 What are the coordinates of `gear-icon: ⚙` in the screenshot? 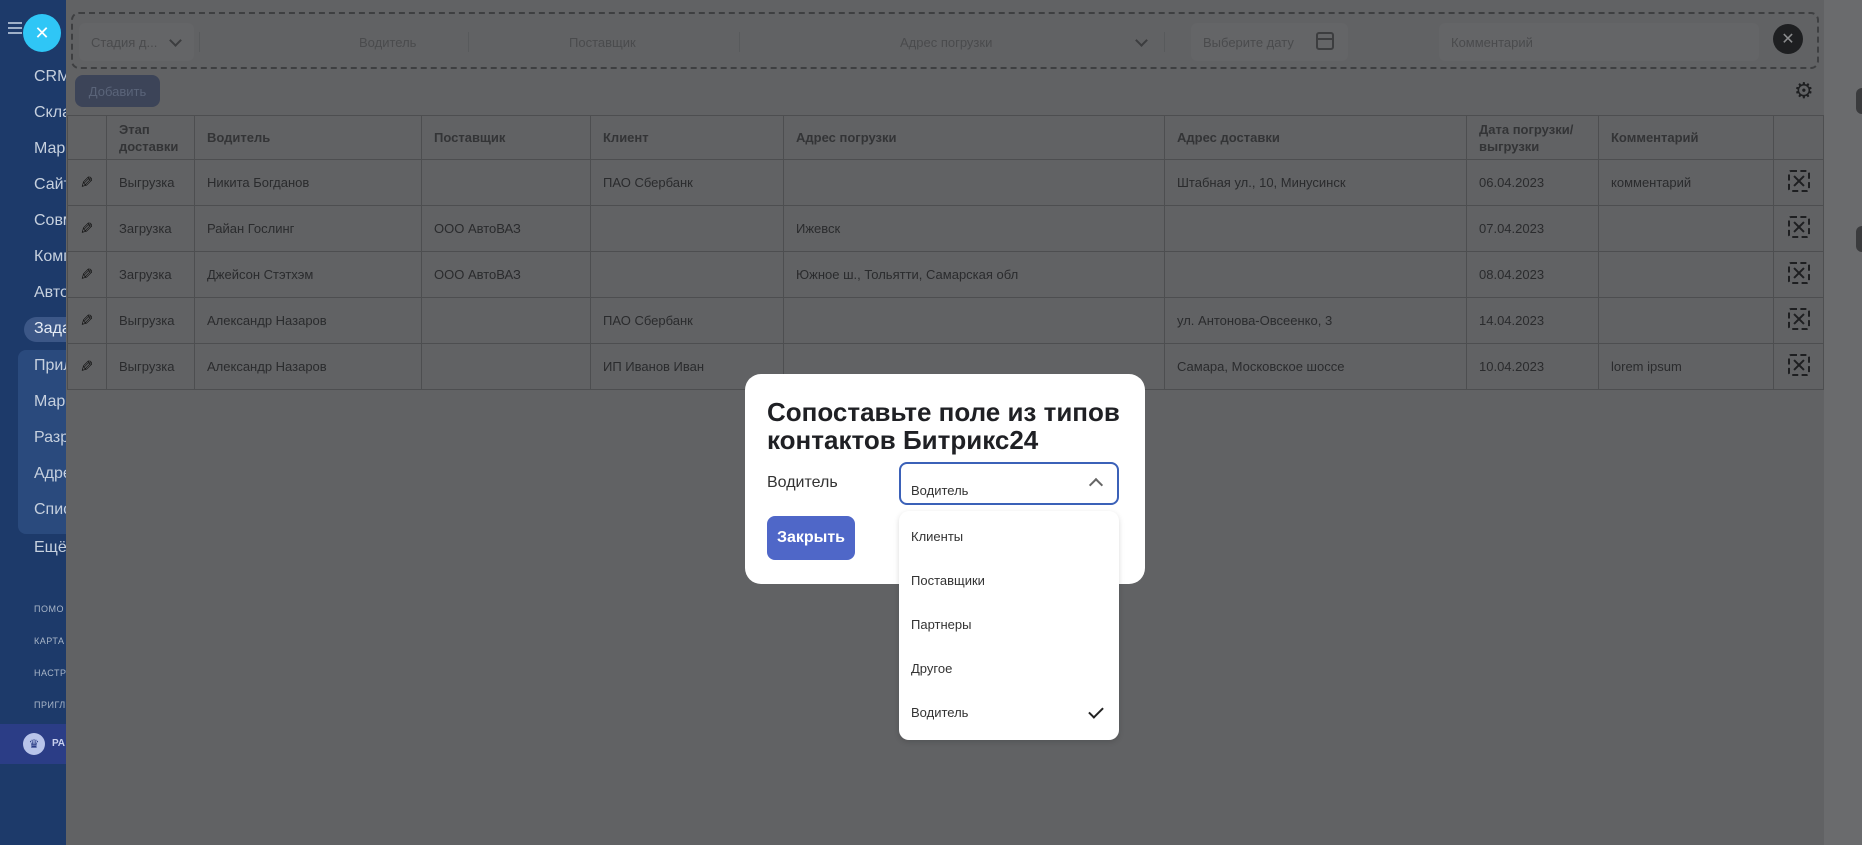 It's located at (1805, 91).